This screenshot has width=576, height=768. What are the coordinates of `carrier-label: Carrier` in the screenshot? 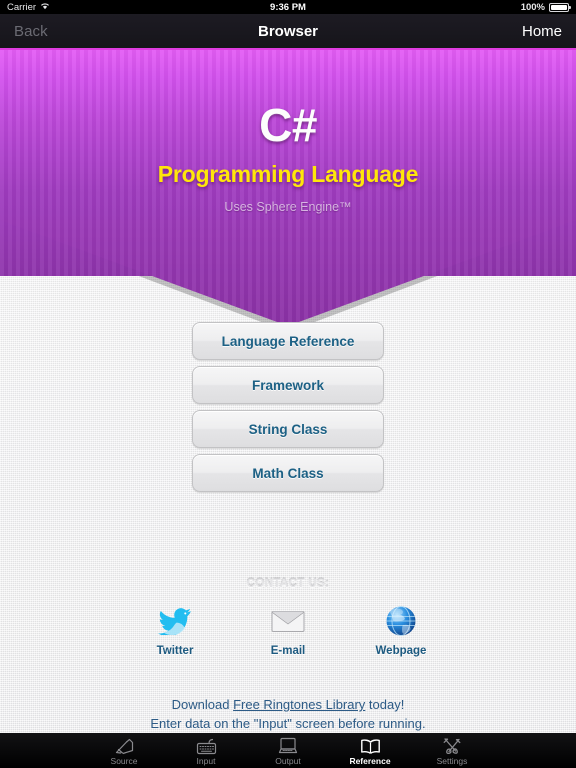 It's located at (22, 7).